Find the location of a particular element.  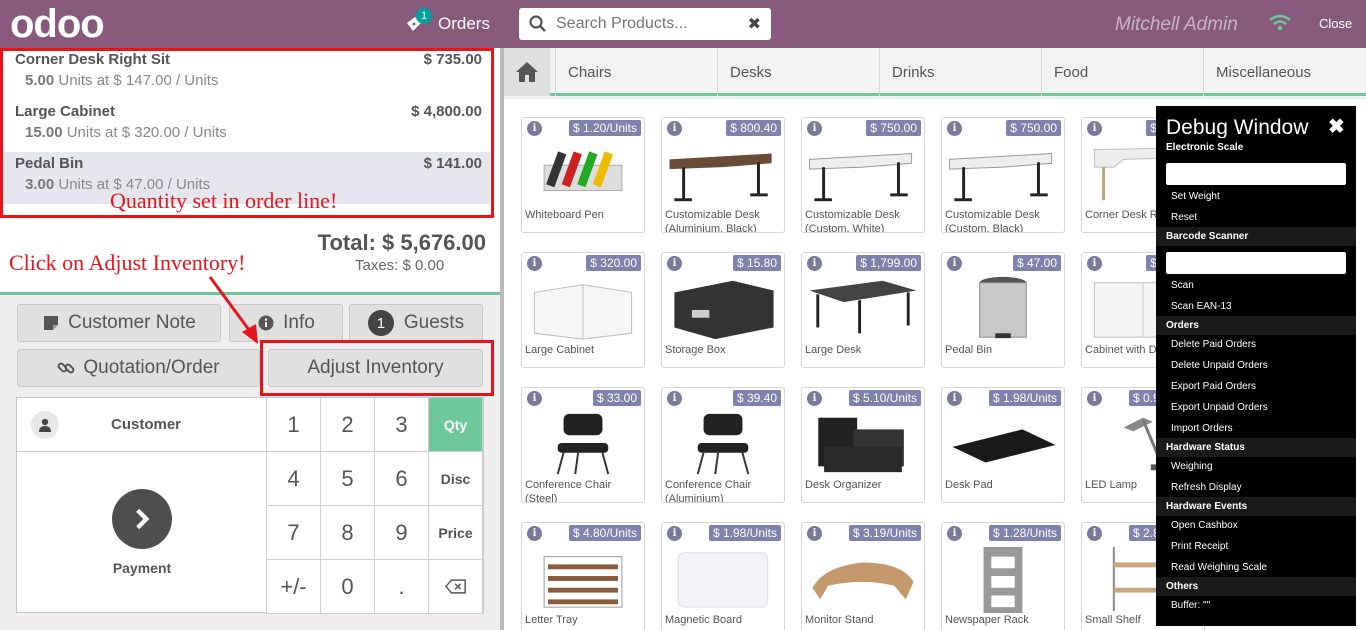

product-price: $ 750.00 is located at coordinates (1033, 128).